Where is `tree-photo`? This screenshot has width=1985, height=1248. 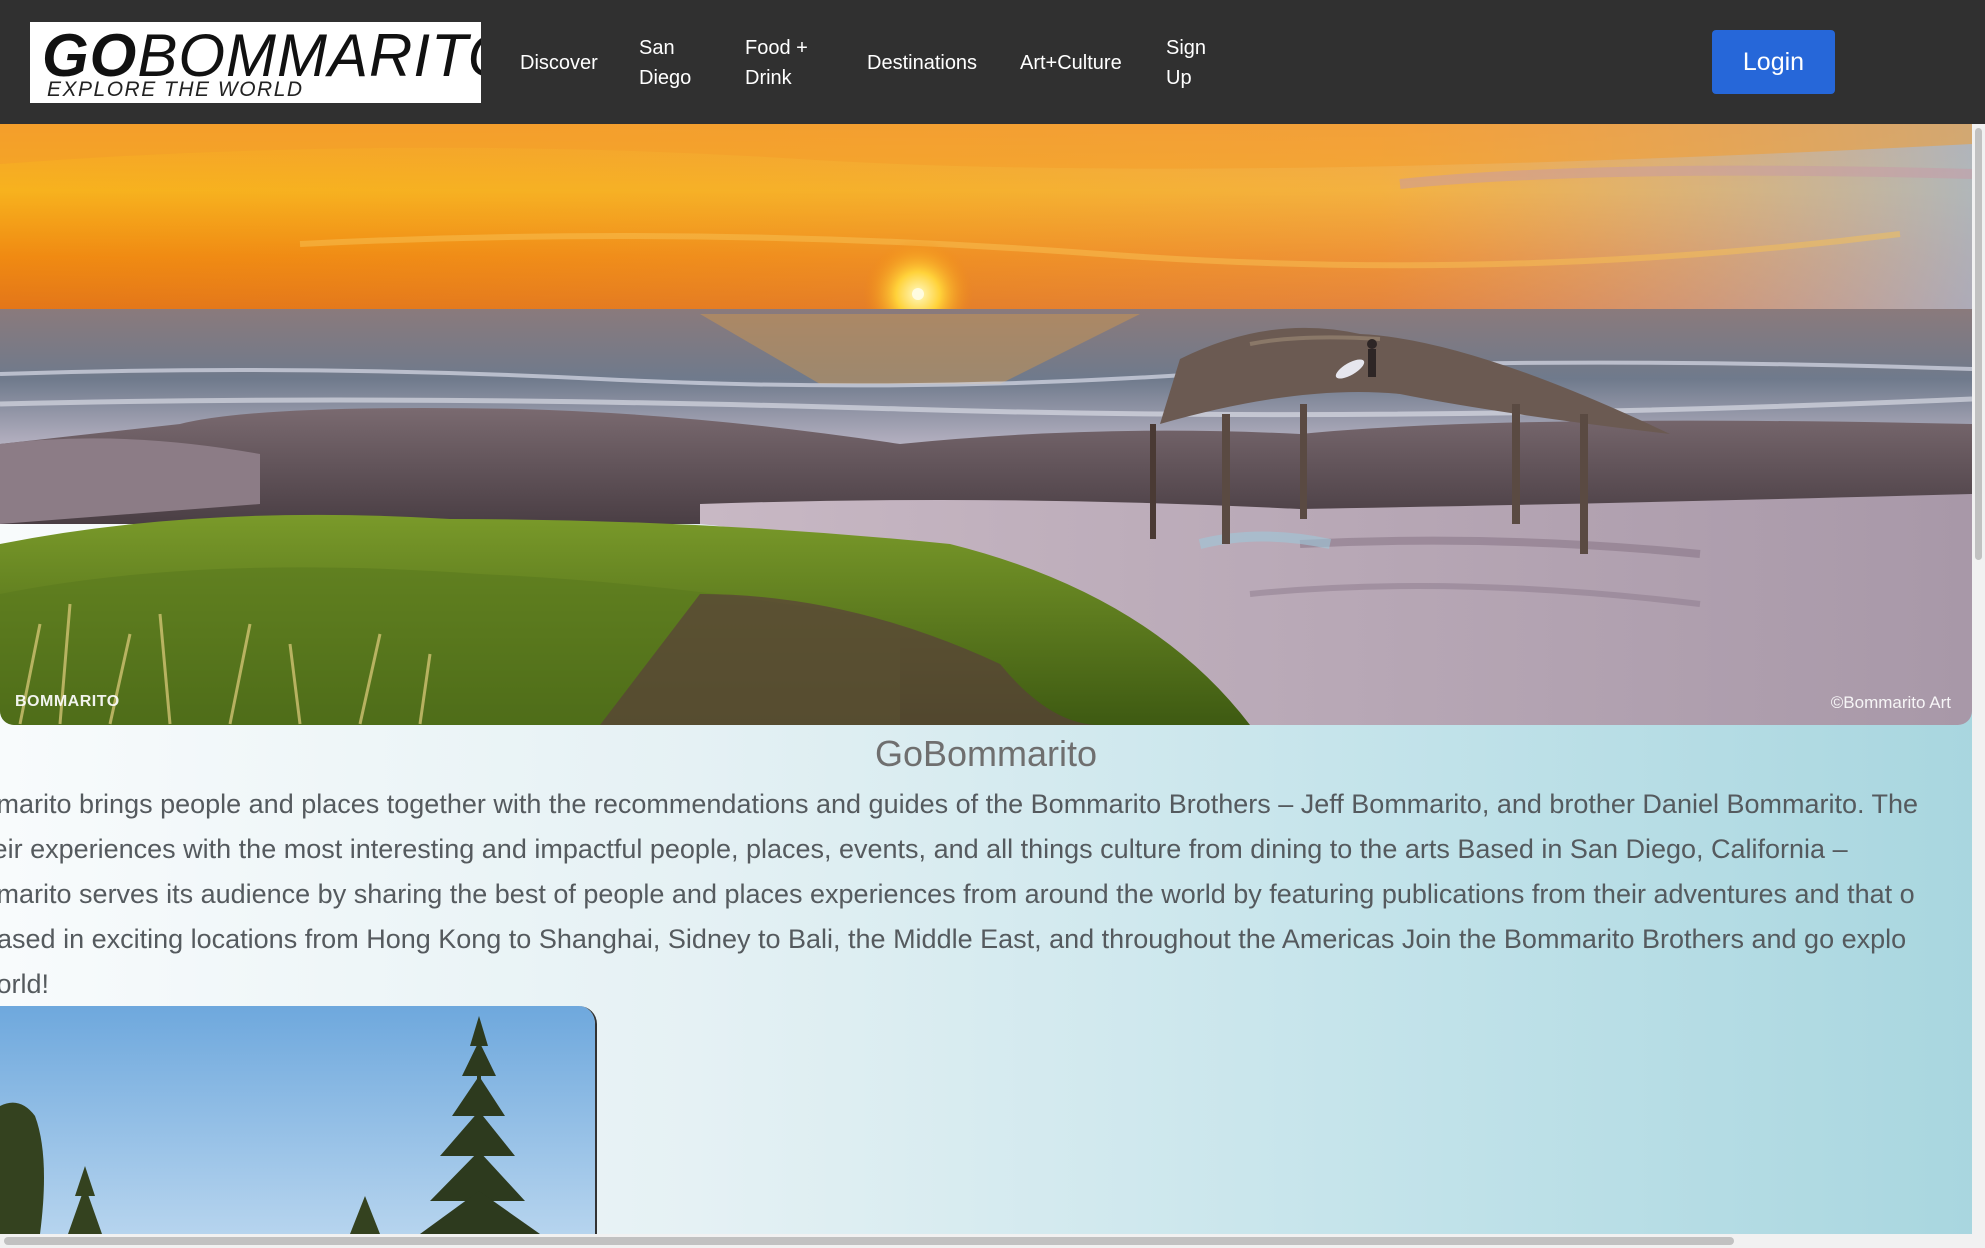
tree-photo is located at coordinates (297, 1120).